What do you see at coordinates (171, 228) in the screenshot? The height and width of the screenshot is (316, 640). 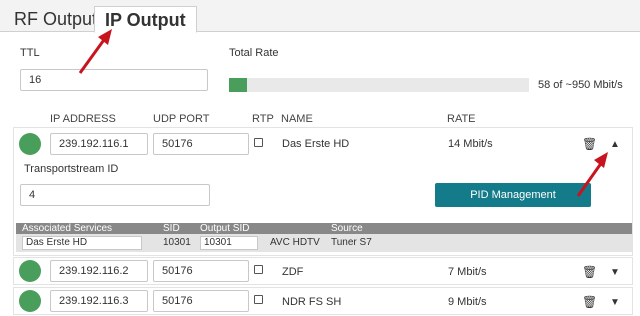 I see `services-header-sid: SID` at bounding box center [171, 228].